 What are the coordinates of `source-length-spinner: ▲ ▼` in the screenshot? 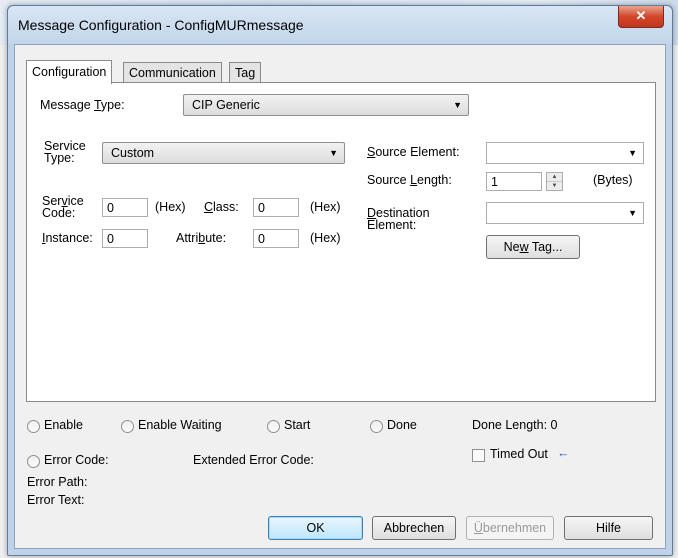 It's located at (554, 181).